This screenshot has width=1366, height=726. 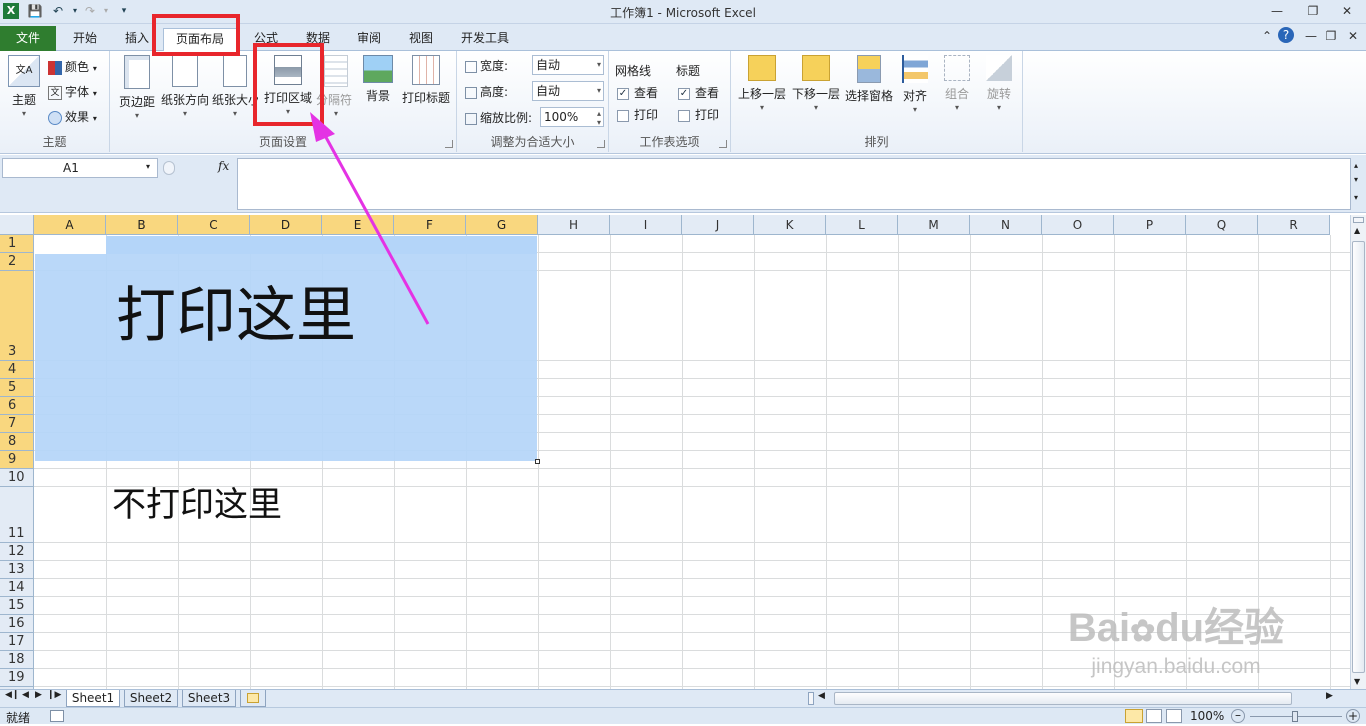 I want to click on fill-handle, so click(x=537, y=461).